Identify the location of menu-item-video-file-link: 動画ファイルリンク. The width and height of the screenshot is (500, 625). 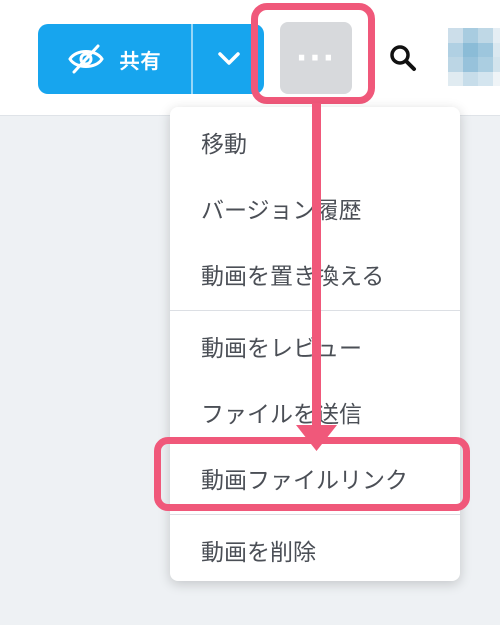
(315, 478).